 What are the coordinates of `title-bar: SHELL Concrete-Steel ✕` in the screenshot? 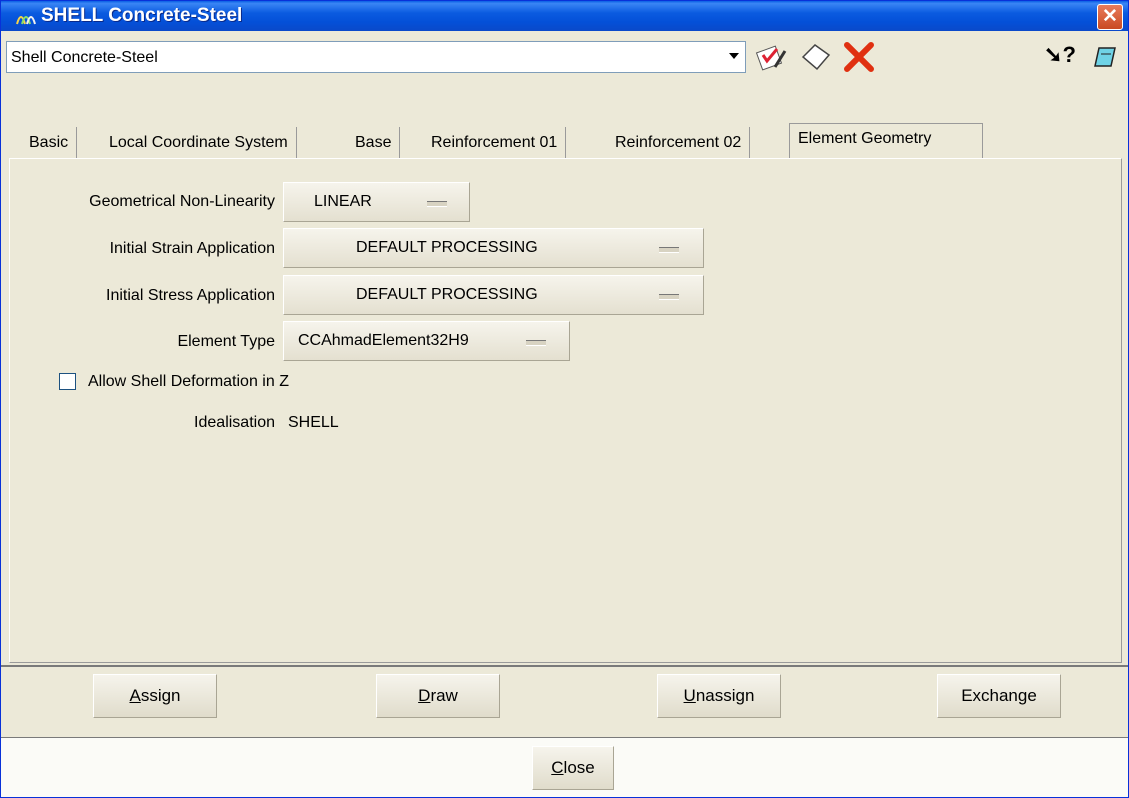 It's located at (564, 16).